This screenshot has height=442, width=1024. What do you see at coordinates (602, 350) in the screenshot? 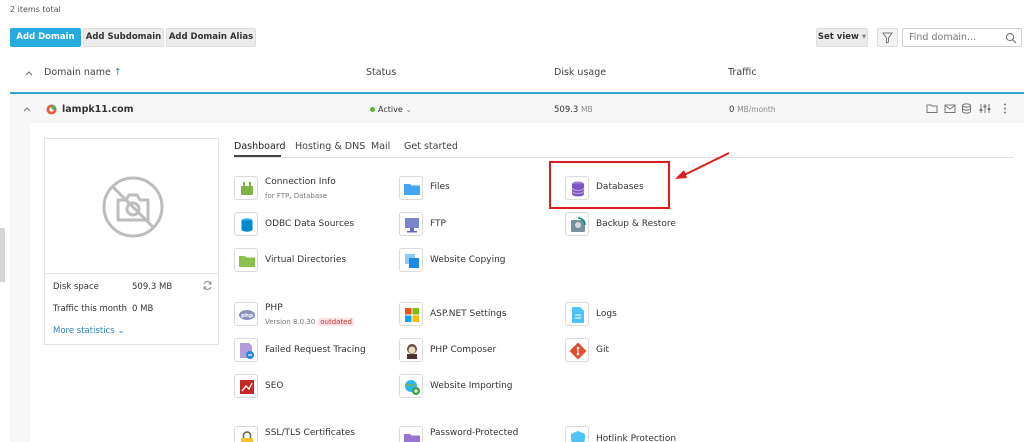
I see `git-link: Git` at bounding box center [602, 350].